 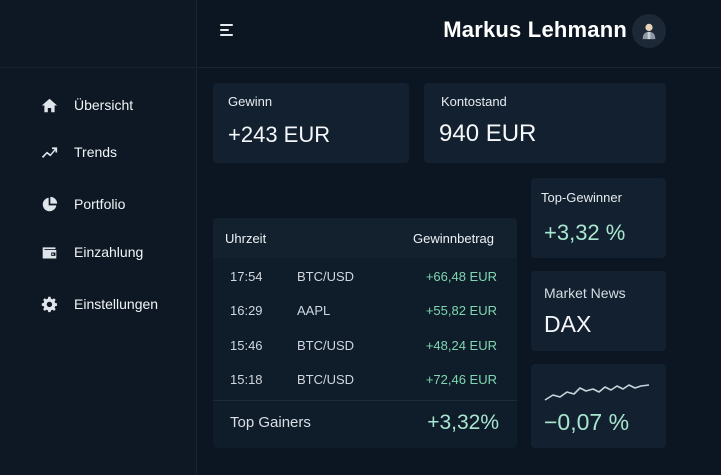 I want to click on market-news-label: Market News, so click(x=585, y=293).